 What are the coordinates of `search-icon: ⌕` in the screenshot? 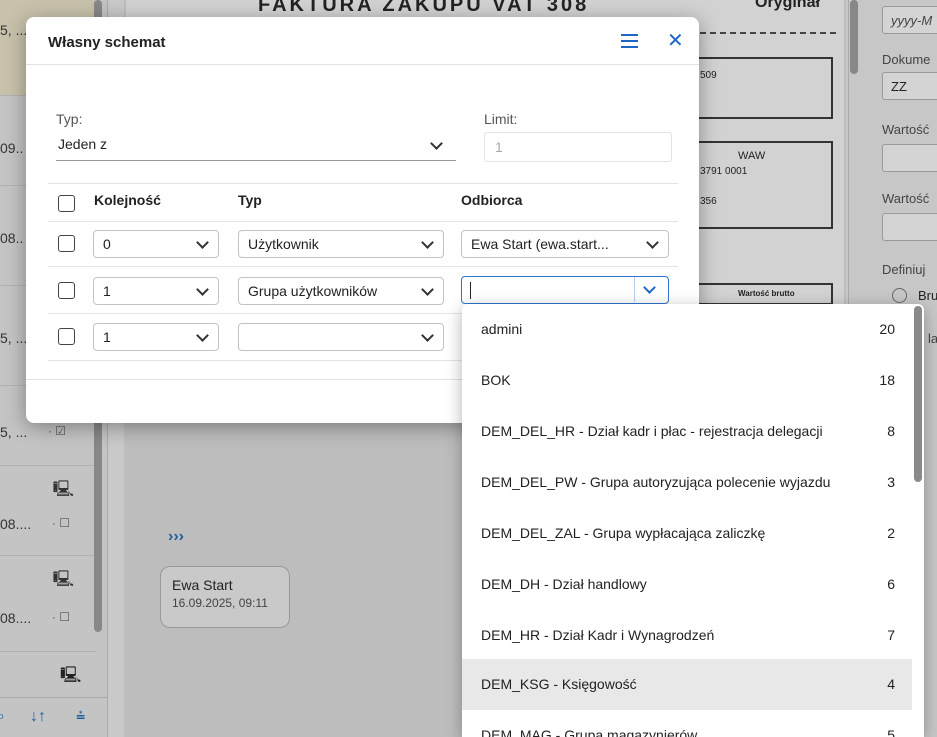 It's located at (2, 717).